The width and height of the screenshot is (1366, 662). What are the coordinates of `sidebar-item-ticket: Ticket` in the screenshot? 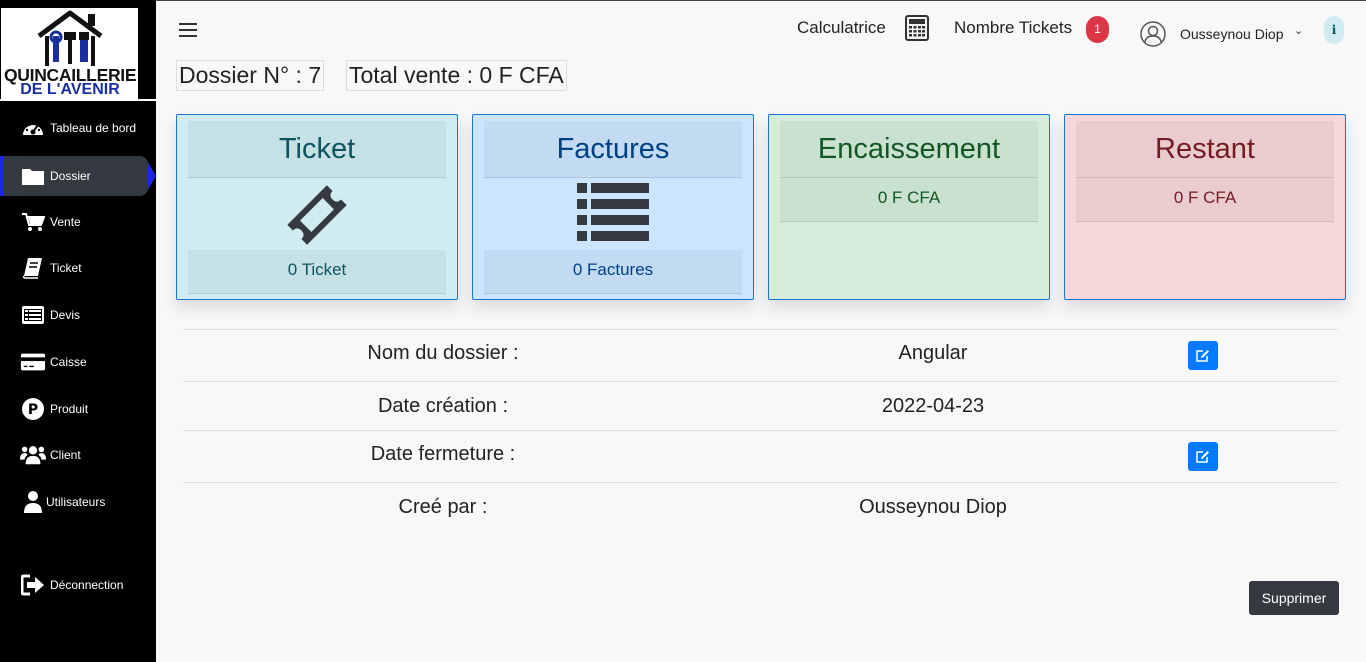 It's located at (78, 268).